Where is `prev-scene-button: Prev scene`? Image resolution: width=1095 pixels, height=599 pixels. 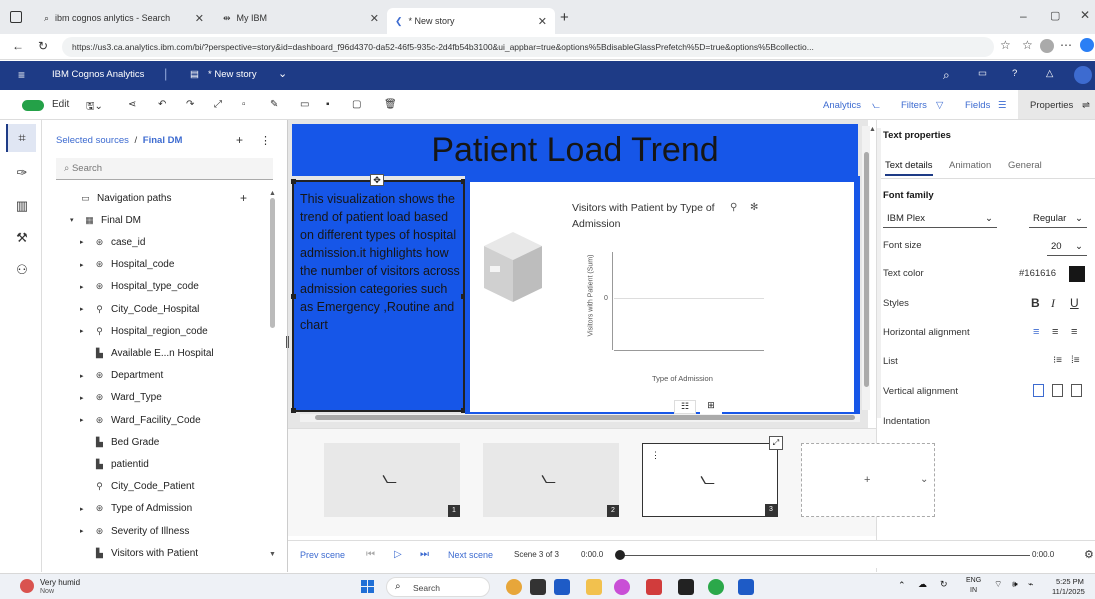
prev-scene-button: Prev scene is located at coordinates (322, 555).